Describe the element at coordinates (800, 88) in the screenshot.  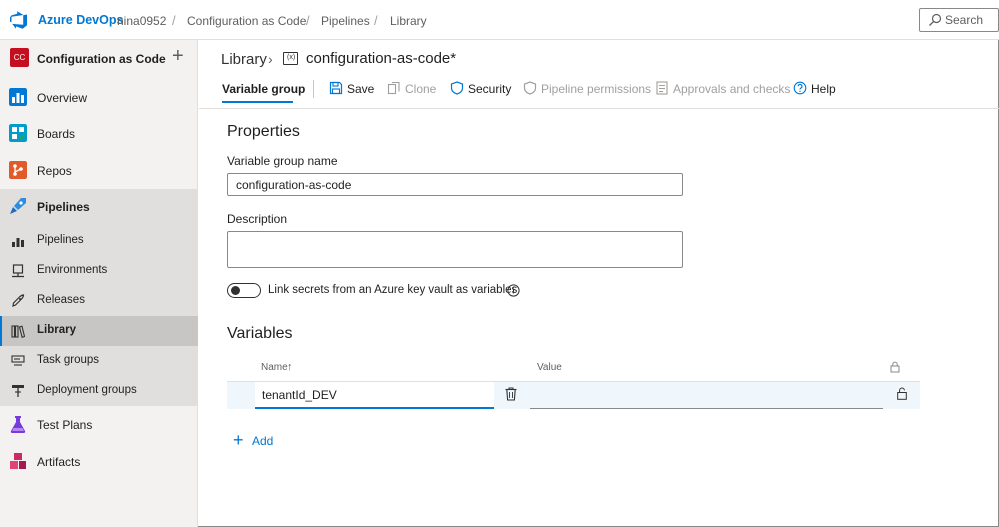
I see `help-icon` at that location.